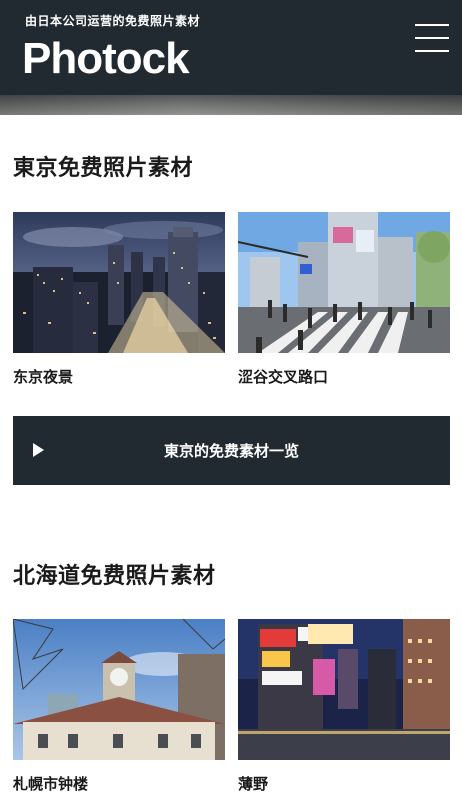  What do you see at coordinates (432, 38) in the screenshot?
I see `hamburger-menu-icon` at bounding box center [432, 38].